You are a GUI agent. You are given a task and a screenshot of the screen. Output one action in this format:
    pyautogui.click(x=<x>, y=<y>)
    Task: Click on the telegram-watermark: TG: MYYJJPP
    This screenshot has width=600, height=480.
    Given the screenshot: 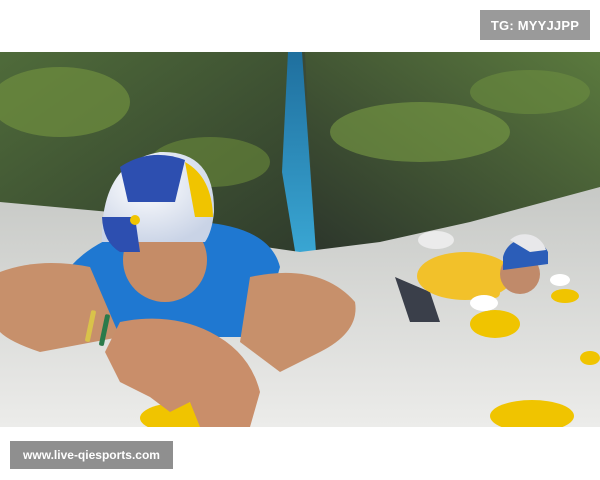 What is the action you would take?
    pyautogui.click(x=535, y=25)
    